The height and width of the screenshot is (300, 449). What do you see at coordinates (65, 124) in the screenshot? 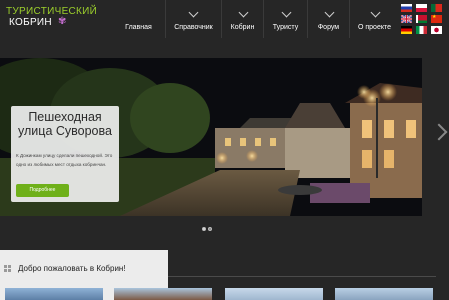
I see `slide-title: Пешеходная улица Суворова` at bounding box center [65, 124].